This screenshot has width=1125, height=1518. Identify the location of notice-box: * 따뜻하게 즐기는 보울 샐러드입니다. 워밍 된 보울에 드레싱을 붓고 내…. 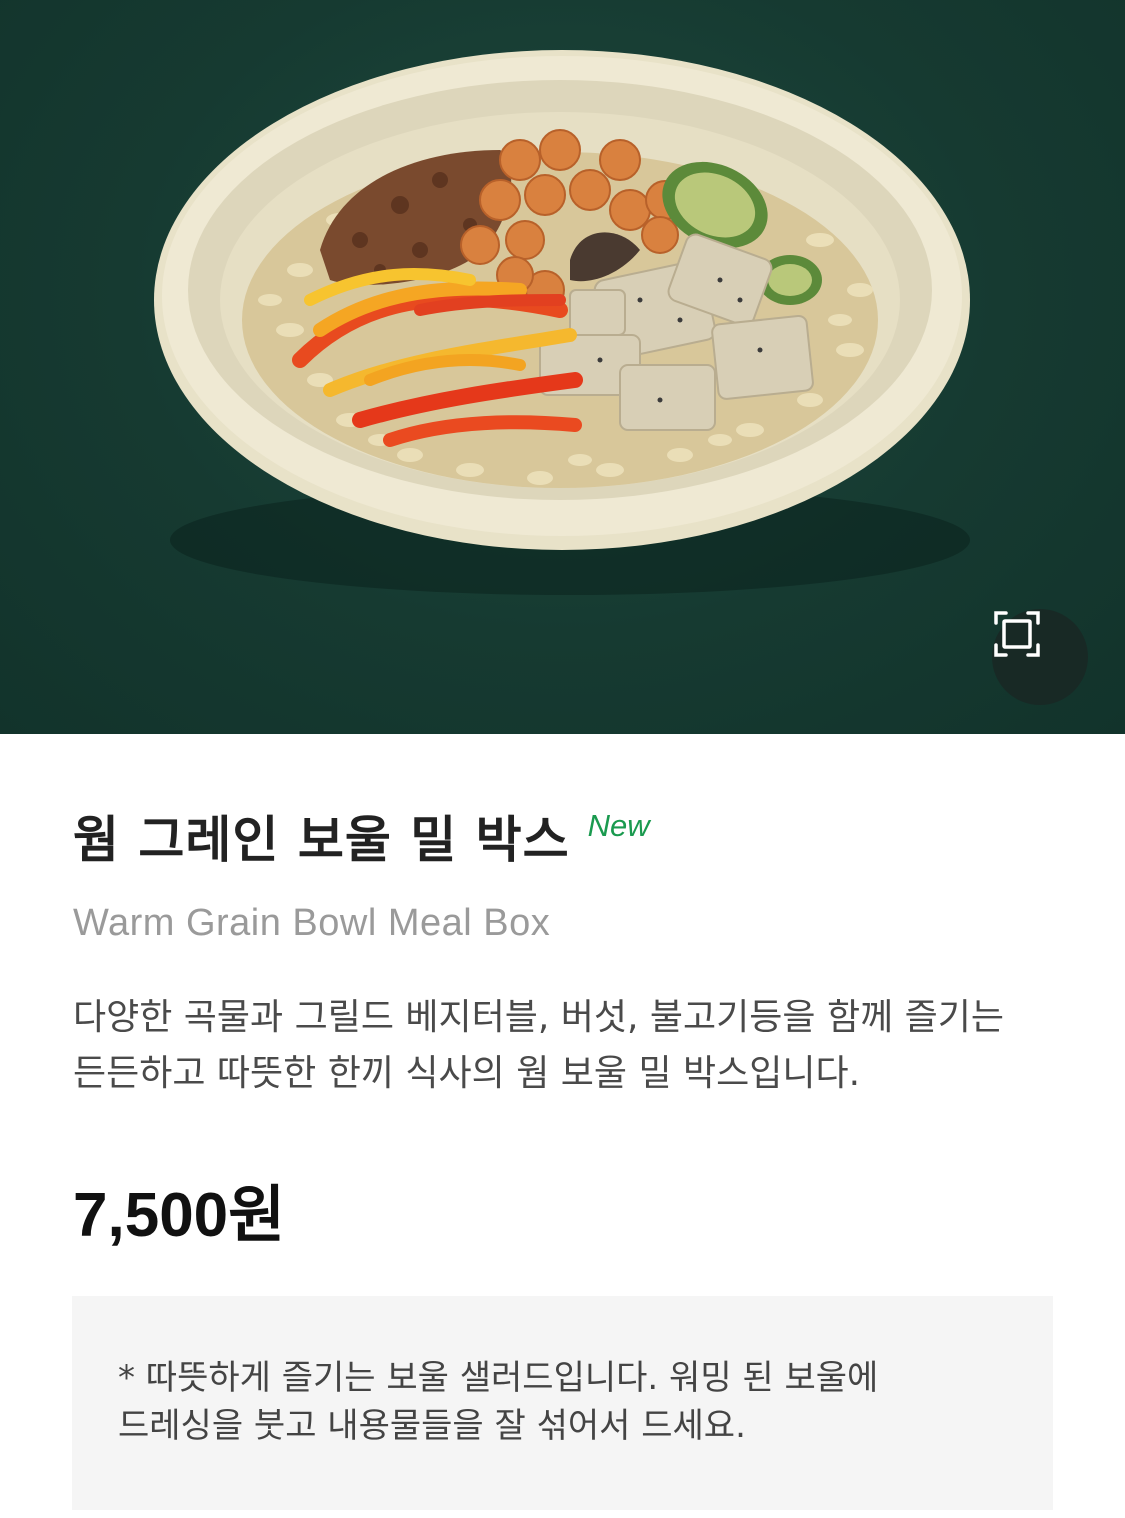
(562, 1403).